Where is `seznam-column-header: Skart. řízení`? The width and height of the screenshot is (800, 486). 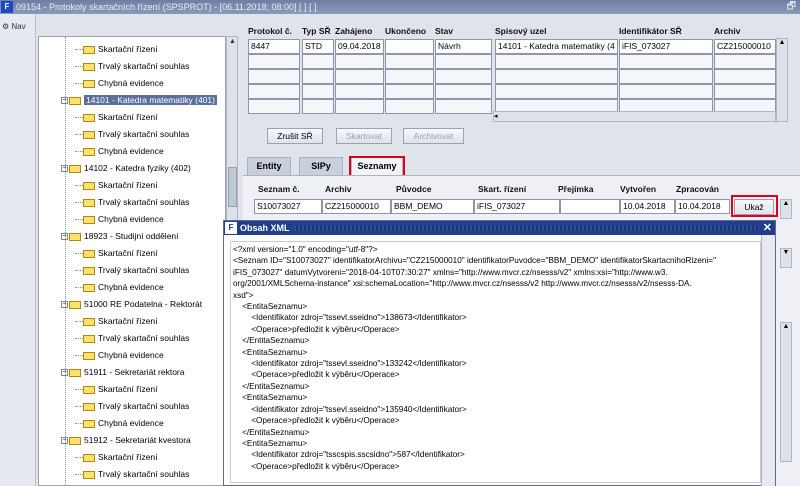 seznam-column-header: Skart. řízení is located at coordinates (502, 189).